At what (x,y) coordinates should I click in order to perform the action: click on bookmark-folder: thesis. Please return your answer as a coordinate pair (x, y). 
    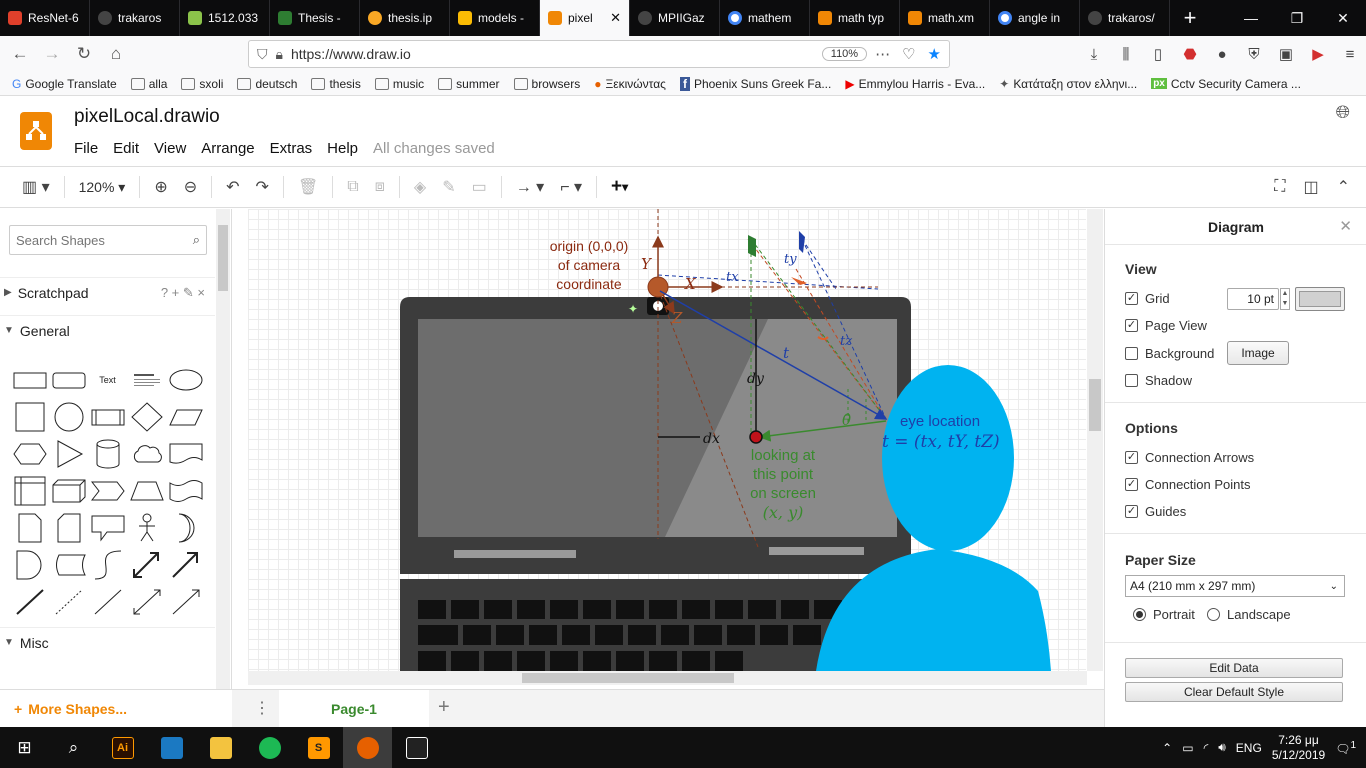
    Looking at the image, I should click on (336, 84).